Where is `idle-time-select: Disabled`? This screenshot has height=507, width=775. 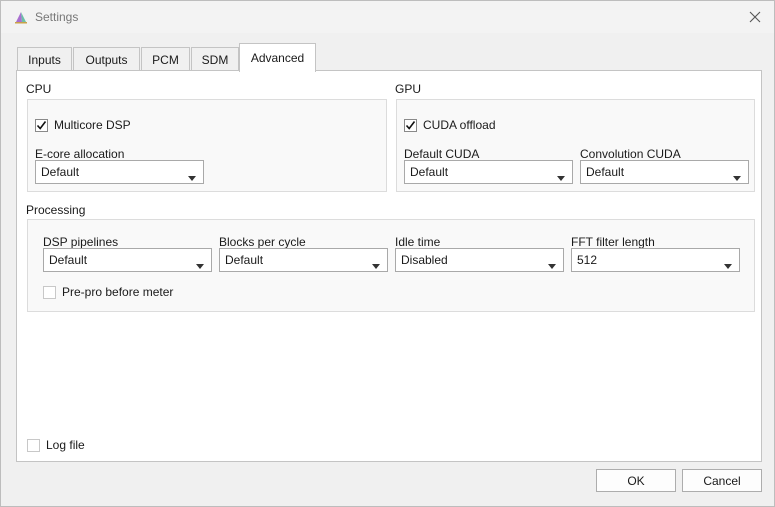
idle-time-select: Disabled is located at coordinates (479, 260).